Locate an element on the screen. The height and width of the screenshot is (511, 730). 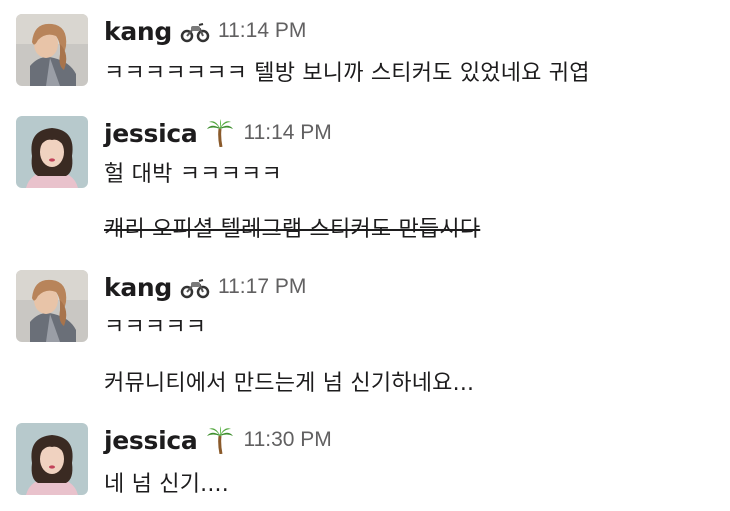
message-header: jessica 11:14 PM is located at coordinates (218, 133).